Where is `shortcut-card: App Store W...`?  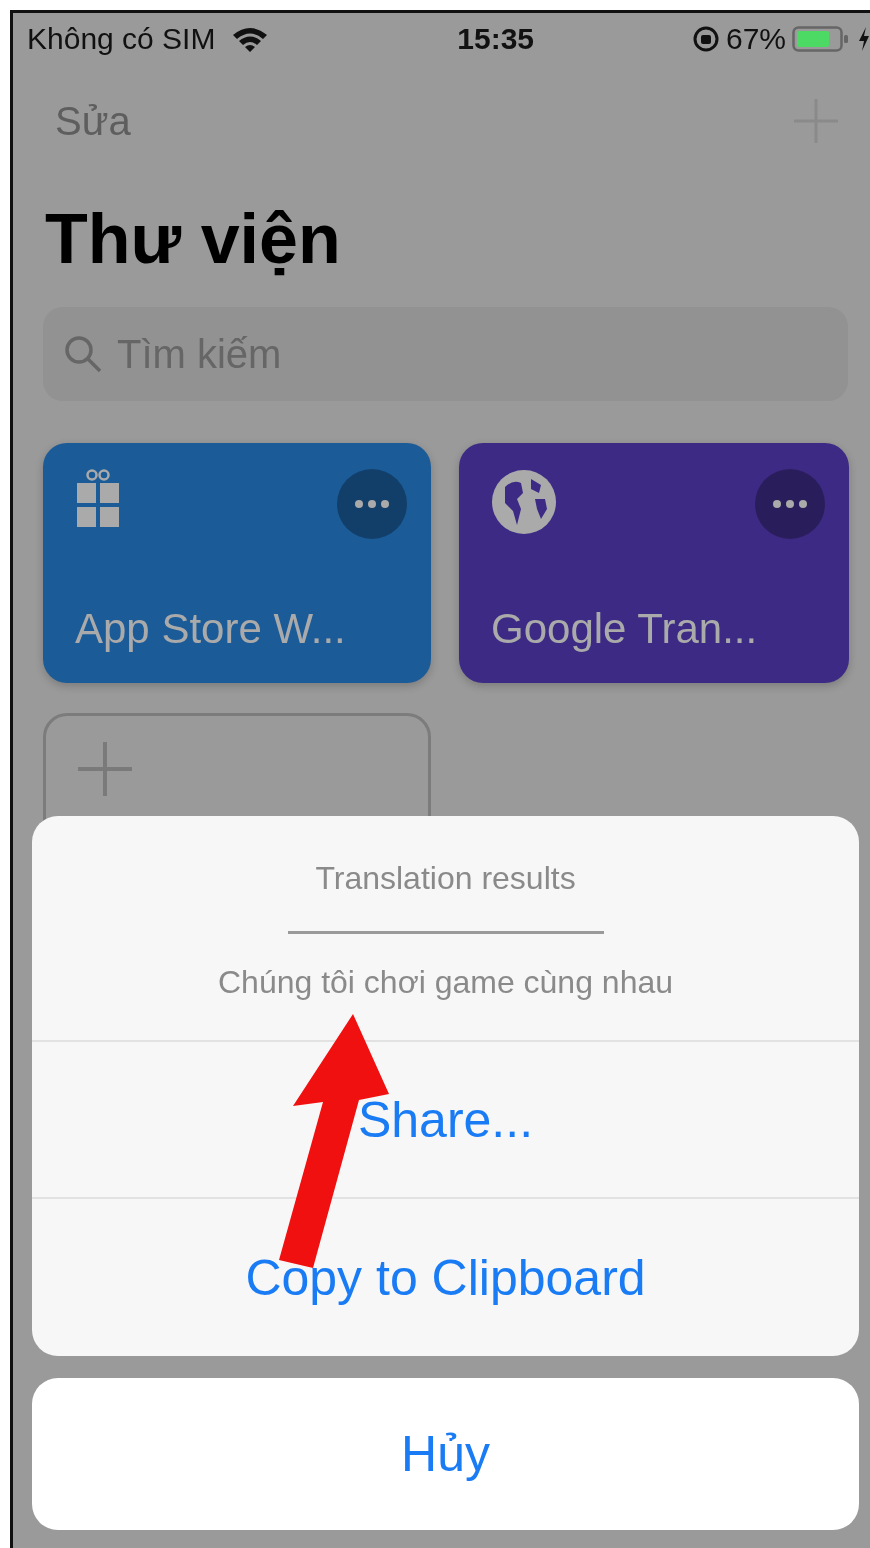 shortcut-card: App Store W... is located at coordinates (237, 563).